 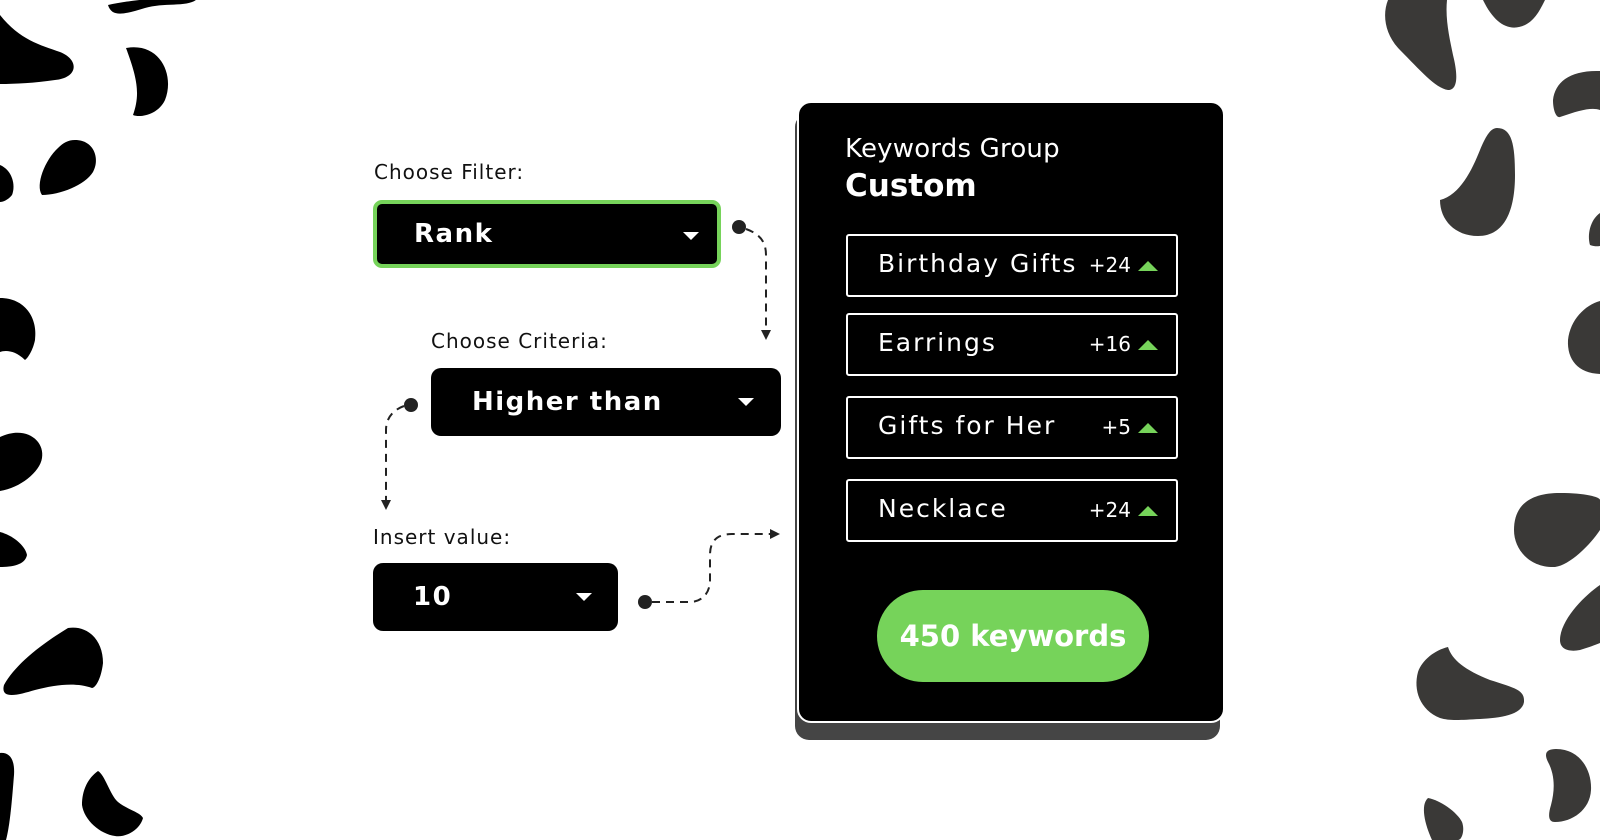 I want to click on card-title: Custom, so click(x=911, y=186).